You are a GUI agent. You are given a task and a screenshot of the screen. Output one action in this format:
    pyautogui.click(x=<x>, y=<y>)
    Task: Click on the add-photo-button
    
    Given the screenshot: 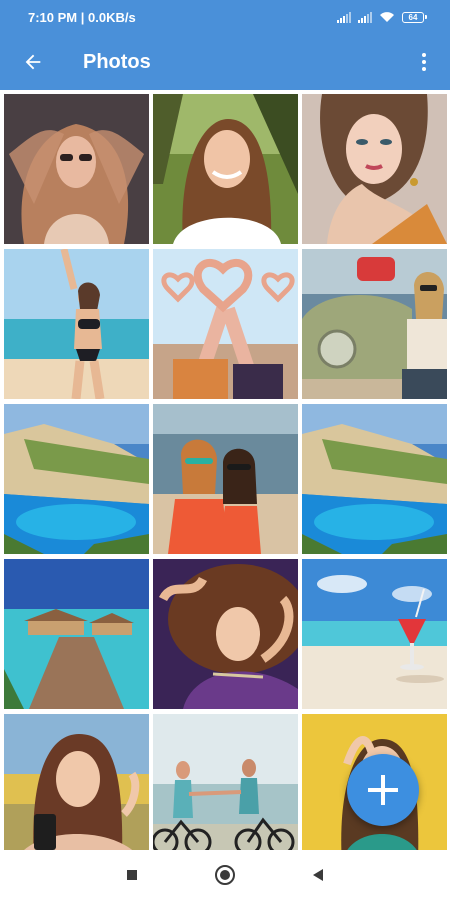 What is the action you would take?
    pyautogui.click(x=383, y=790)
    